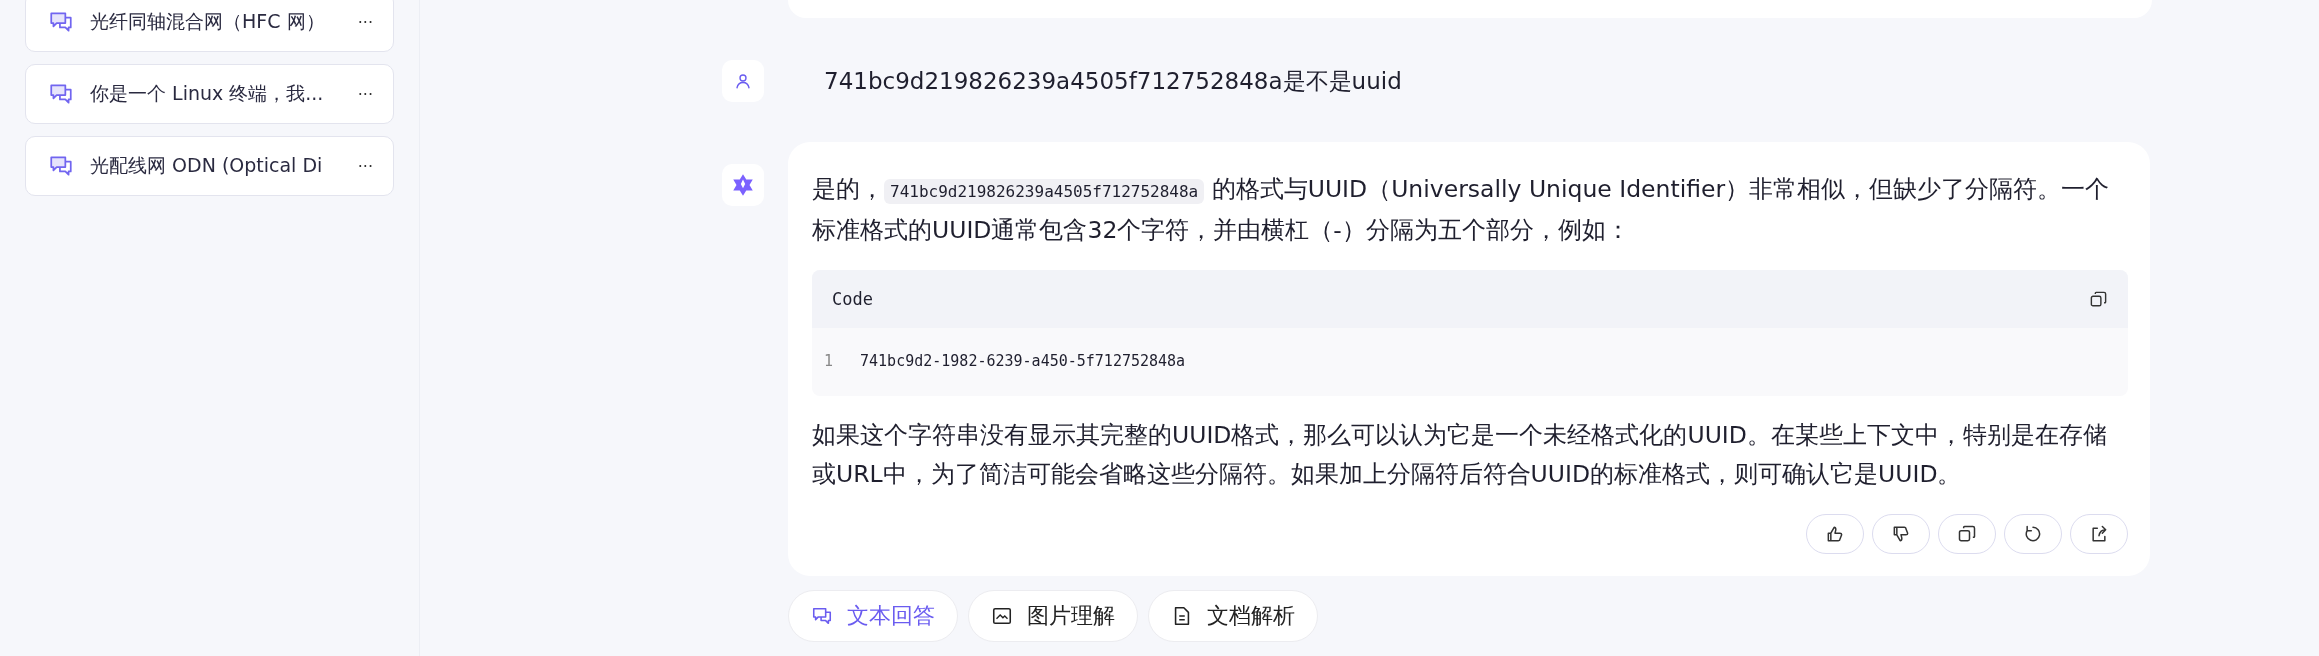 The width and height of the screenshot is (2319, 656). I want to click on inline-code: 741bc9d219826239a4505f712752848a, so click(1044, 191).